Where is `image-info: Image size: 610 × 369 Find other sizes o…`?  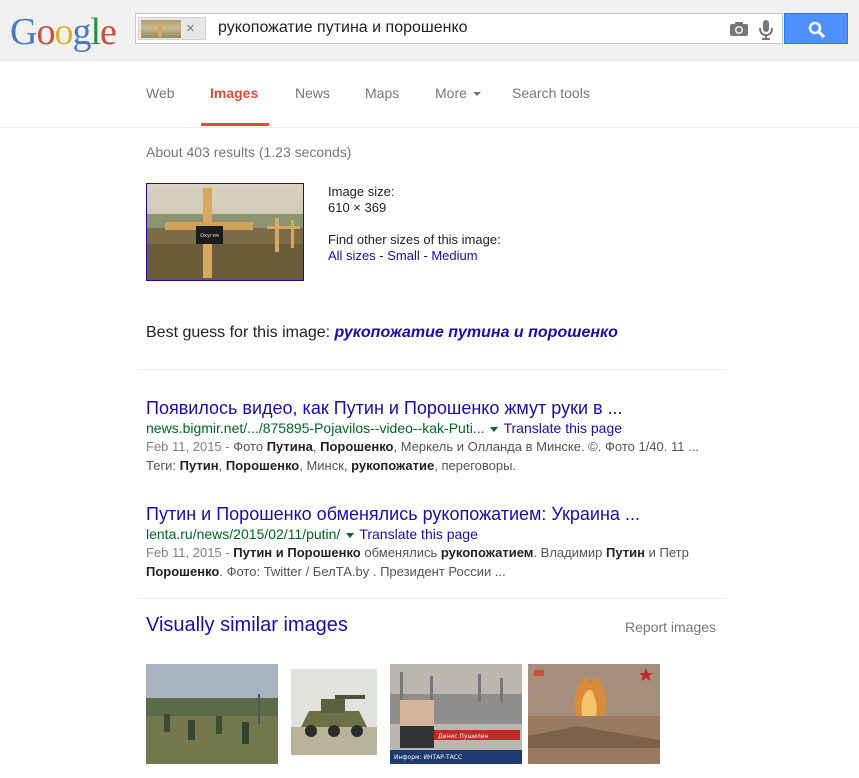
image-info: Image size: 610 × 369 Find other sizes o… is located at coordinates (414, 224).